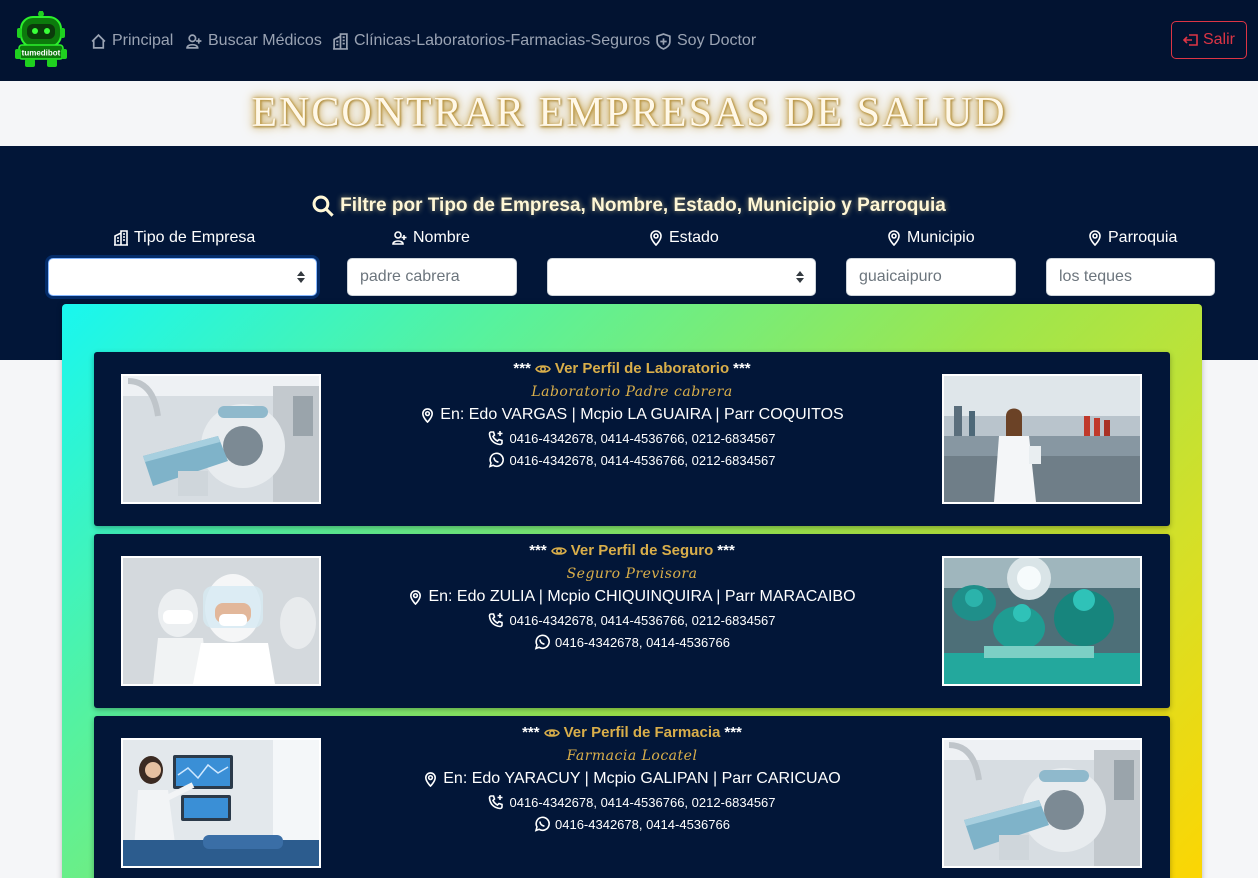 This screenshot has width=1258, height=878. Describe the element at coordinates (642, 368) in the screenshot. I see `ver-perfil-label: Ver Perfil de Laboratorio` at that location.